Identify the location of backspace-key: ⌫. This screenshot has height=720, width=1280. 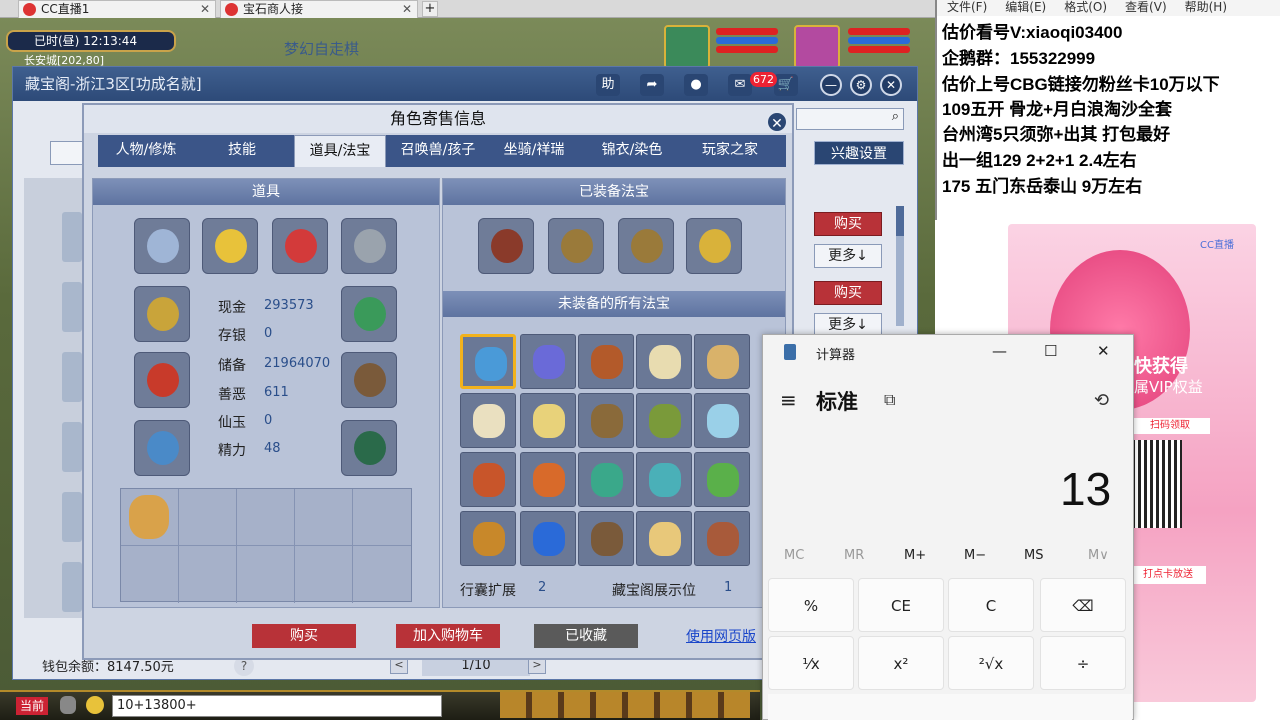
(1083, 605).